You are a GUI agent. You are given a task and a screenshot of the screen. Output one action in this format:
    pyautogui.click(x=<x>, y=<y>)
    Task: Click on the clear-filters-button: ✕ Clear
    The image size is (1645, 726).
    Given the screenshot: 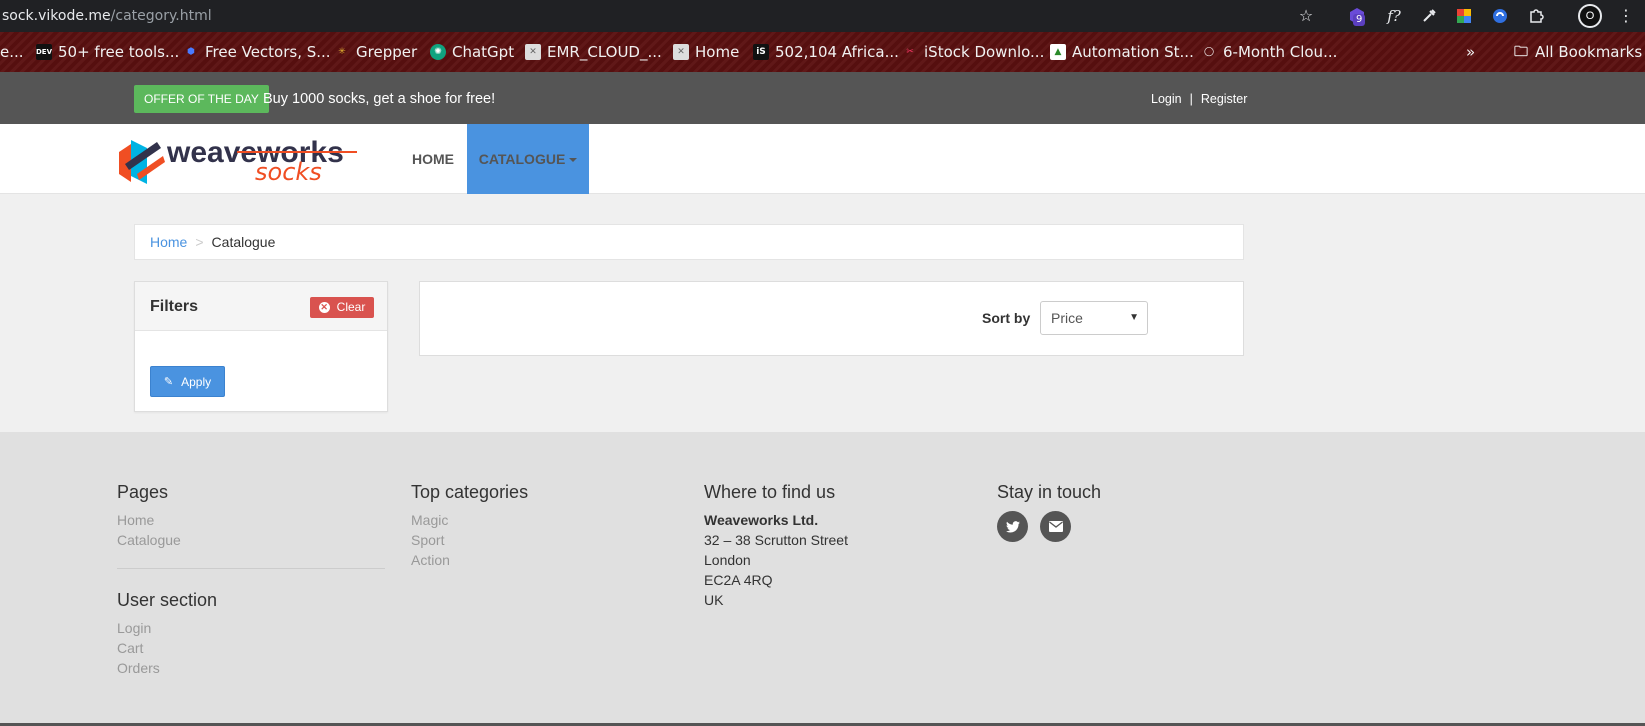 What is the action you would take?
    pyautogui.click(x=342, y=307)
    